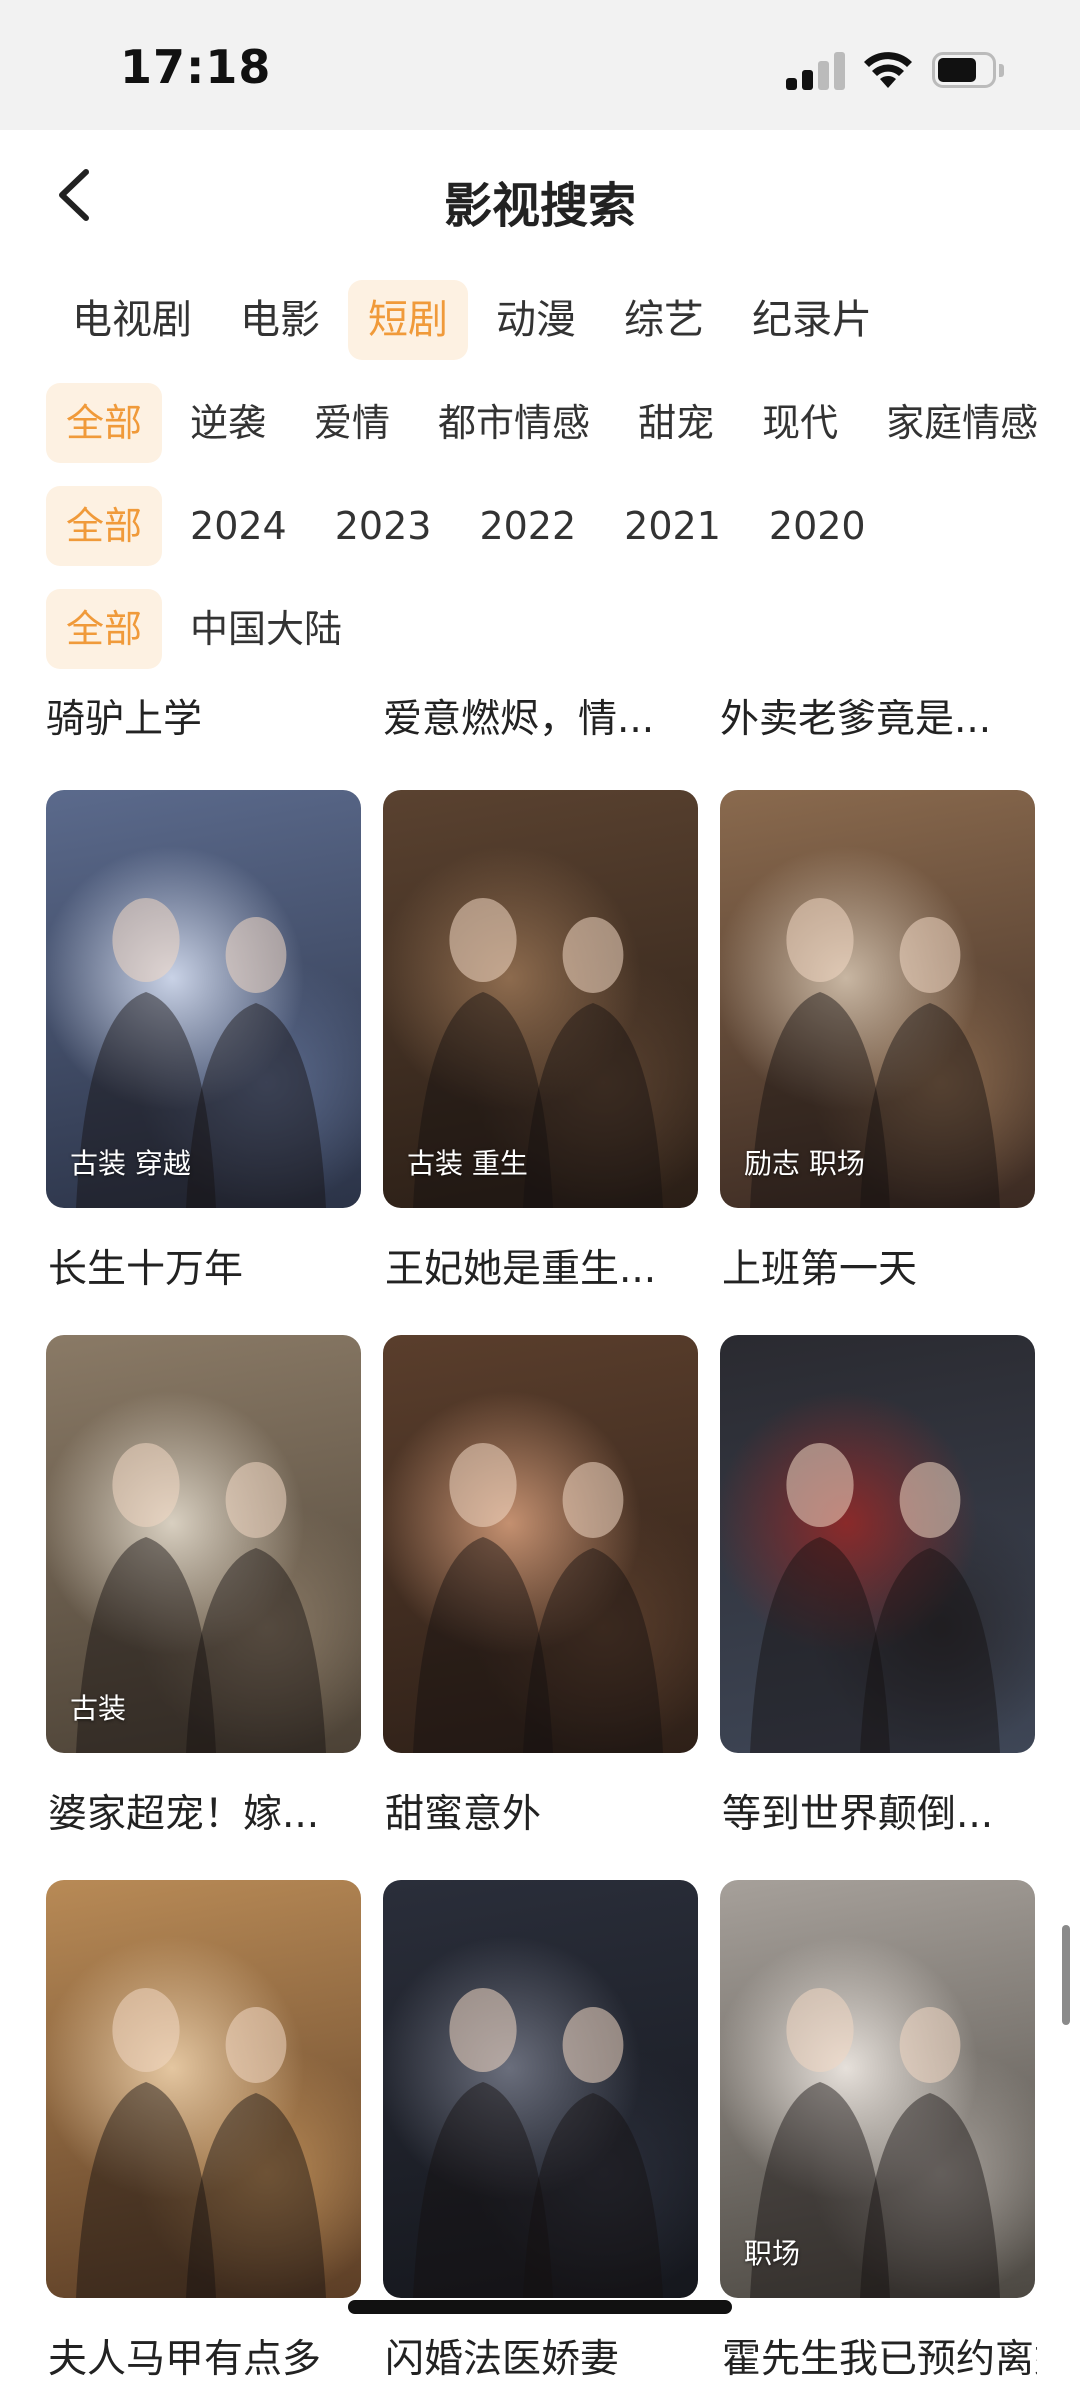  I want to click on poster-tag: 古装 重生, so click(467, 1163).